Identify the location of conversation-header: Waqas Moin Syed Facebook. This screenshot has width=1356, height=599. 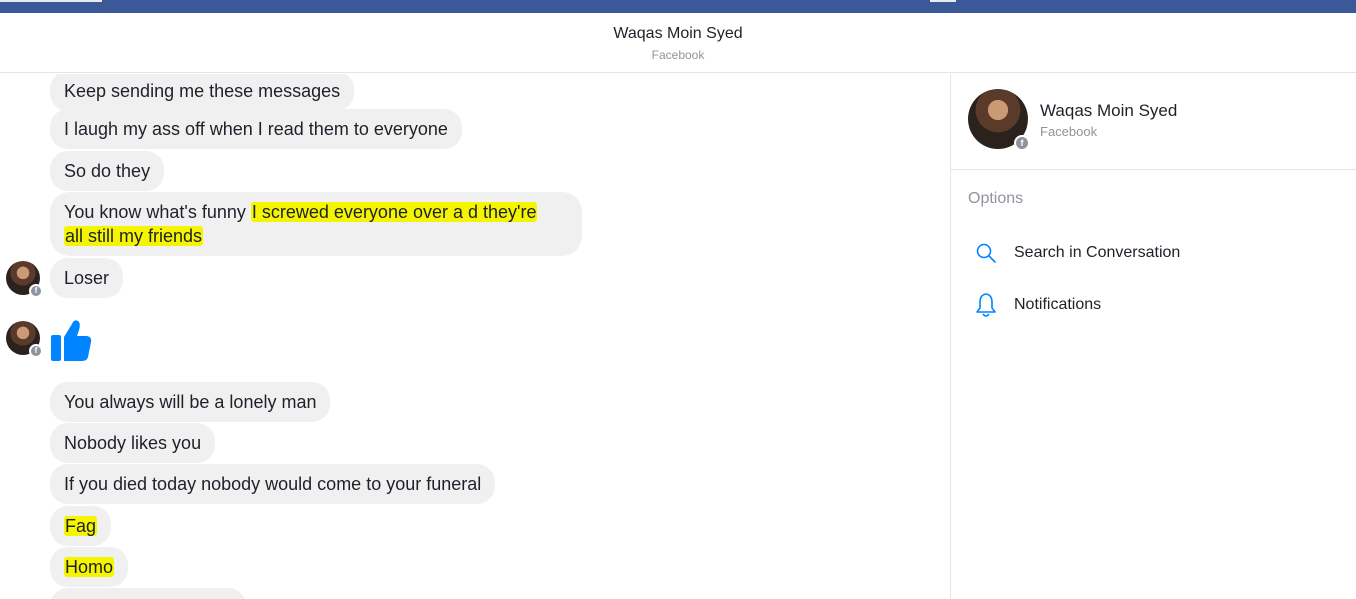
(678, 43).